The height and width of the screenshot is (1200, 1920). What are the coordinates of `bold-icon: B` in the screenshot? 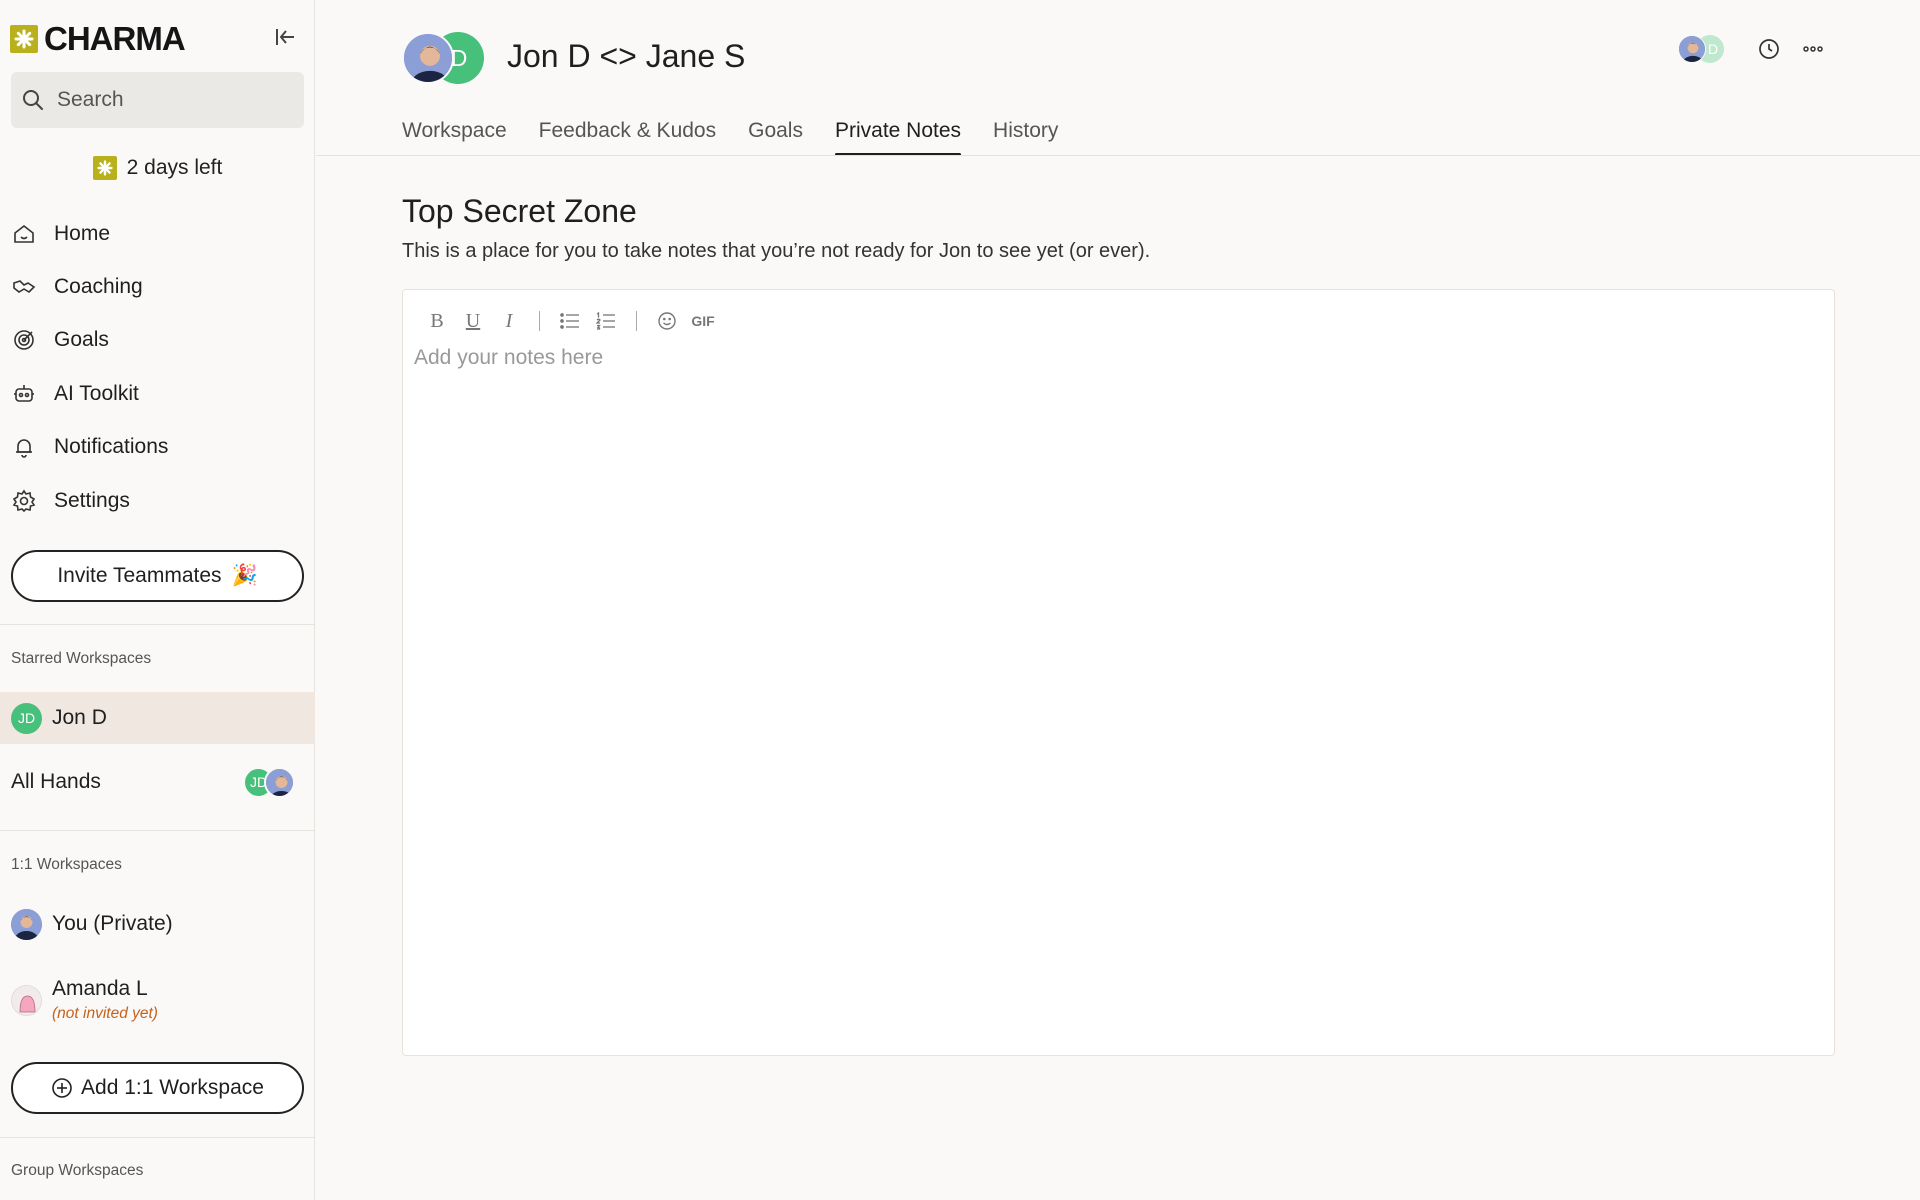 It's located at (437, 320).